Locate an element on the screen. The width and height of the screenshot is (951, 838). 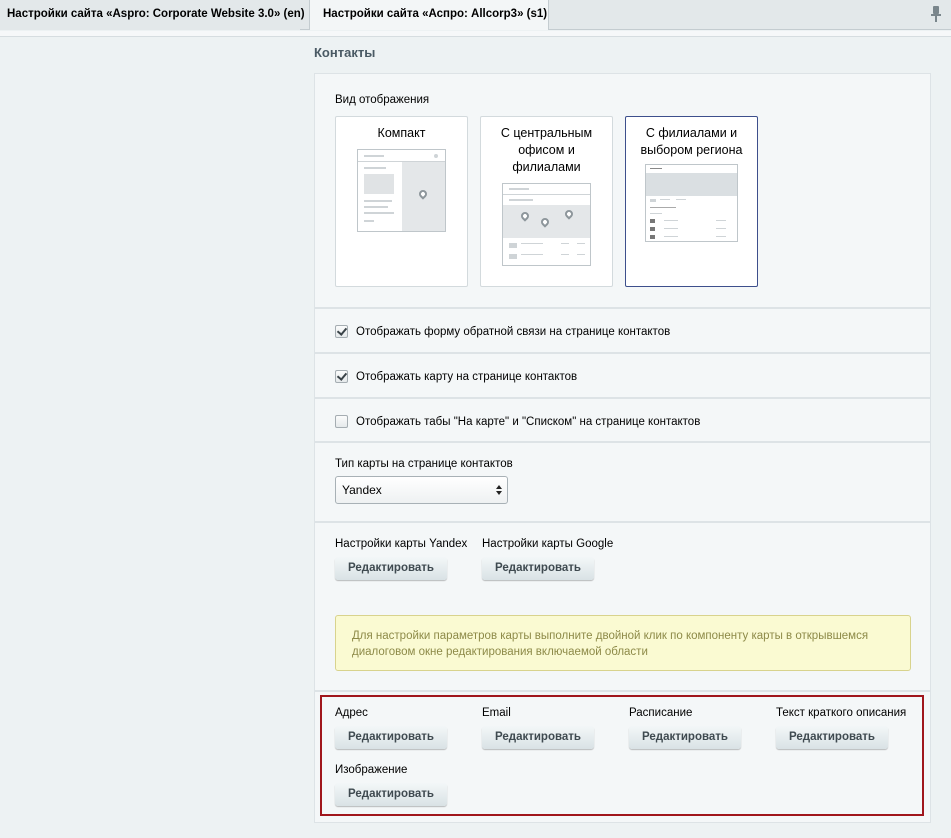
section-title: Контакты is located at coordinates (345, 52).